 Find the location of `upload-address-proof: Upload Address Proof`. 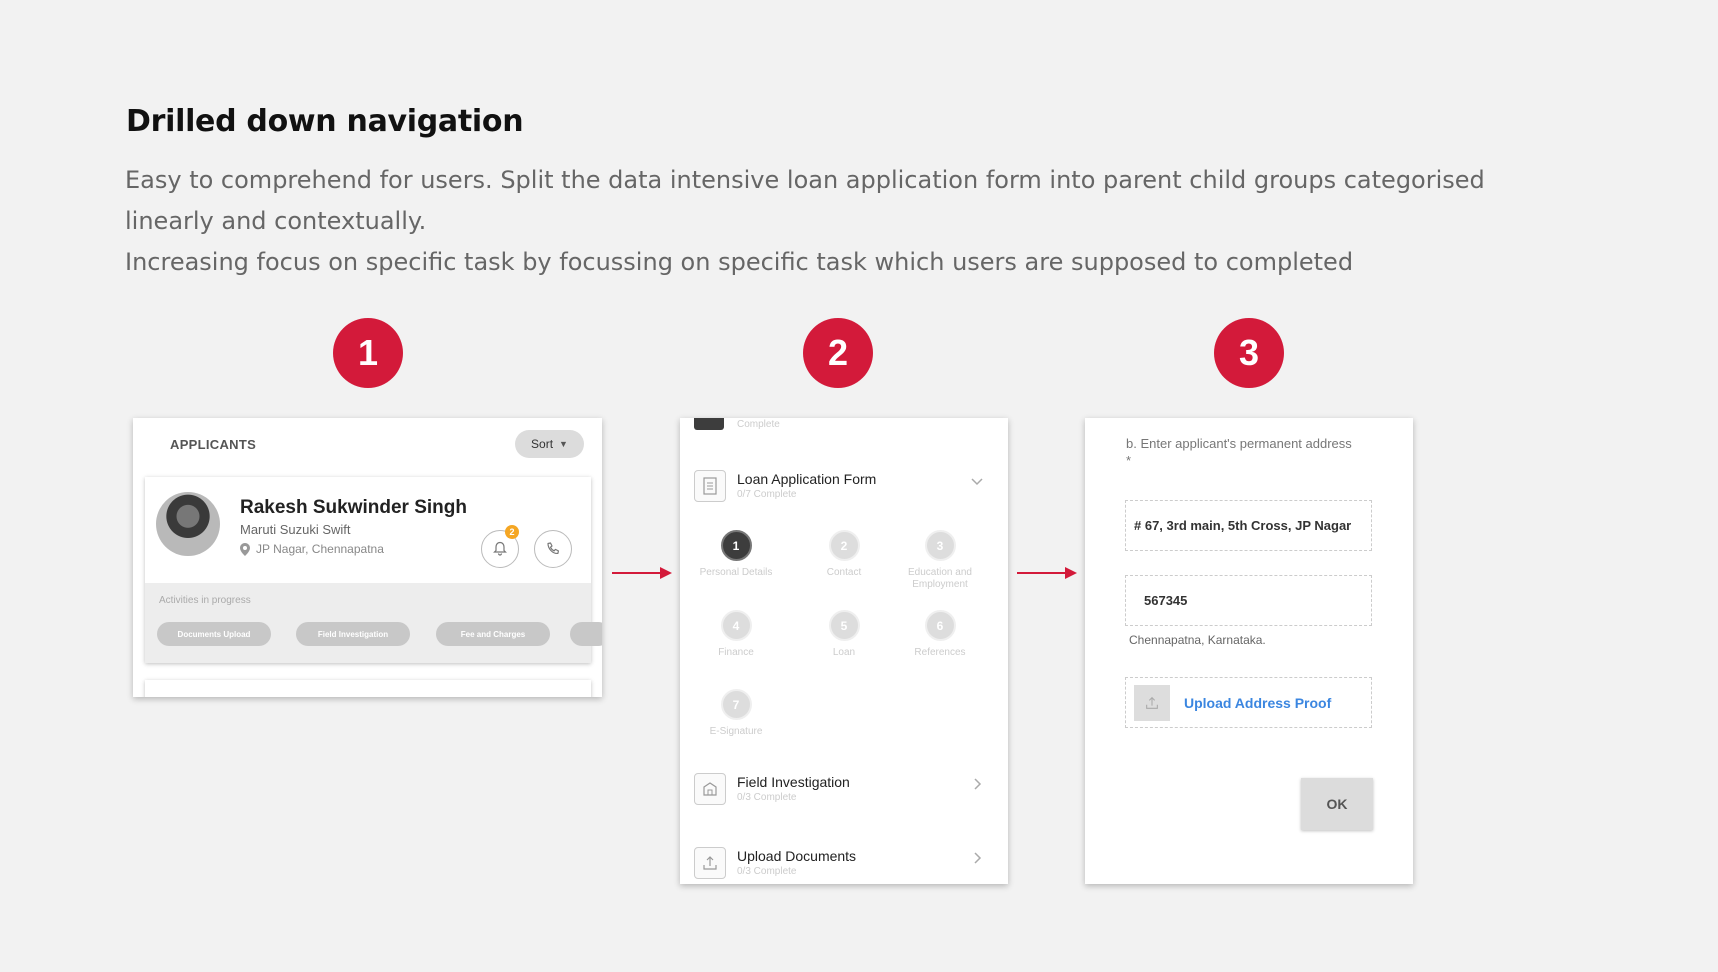

upload-address-proof: Upload Address Proof is located at coordinates (1248, 702).